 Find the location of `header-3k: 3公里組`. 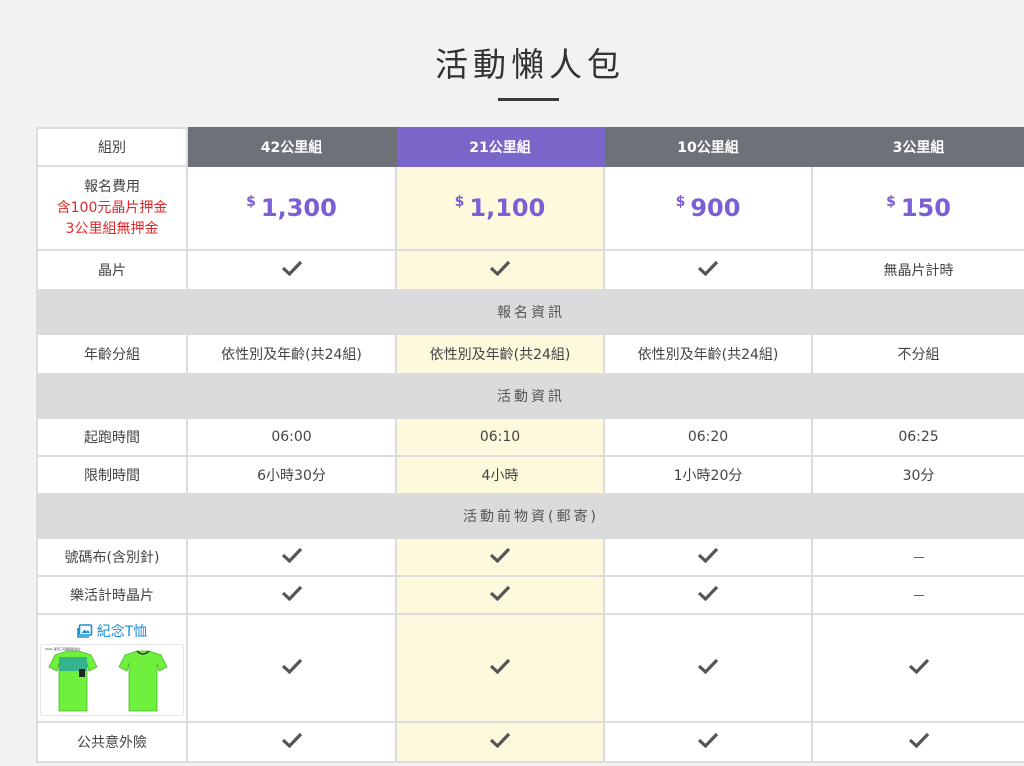

header-3k: 3公里組 is located at coordinates (917, 147).